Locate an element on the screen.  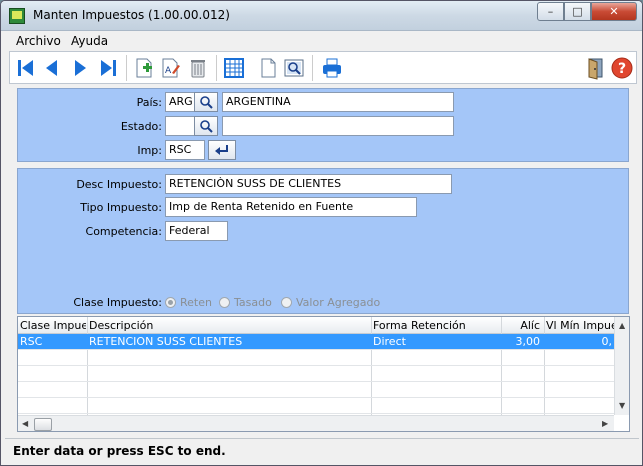
next-record-icon is located at coordinates (80, 68).